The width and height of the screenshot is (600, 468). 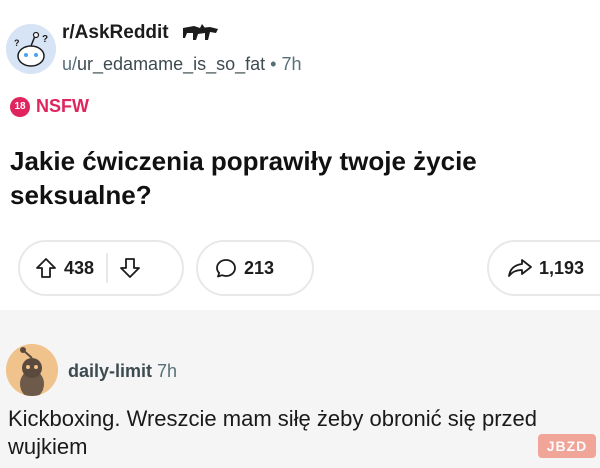 I want to click on upvote-icon, so click(x=46, y=268).